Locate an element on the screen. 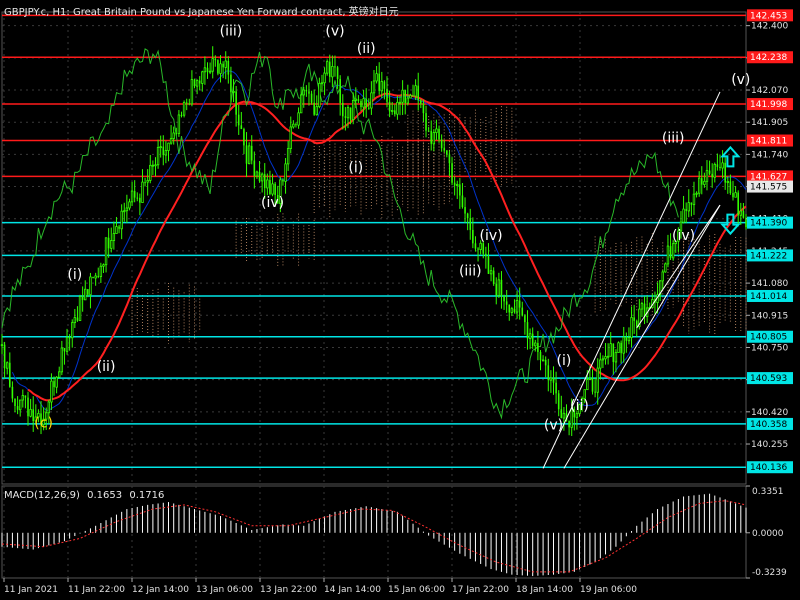  y-tick-label: 141.740 is located at coordinates (769, 155).